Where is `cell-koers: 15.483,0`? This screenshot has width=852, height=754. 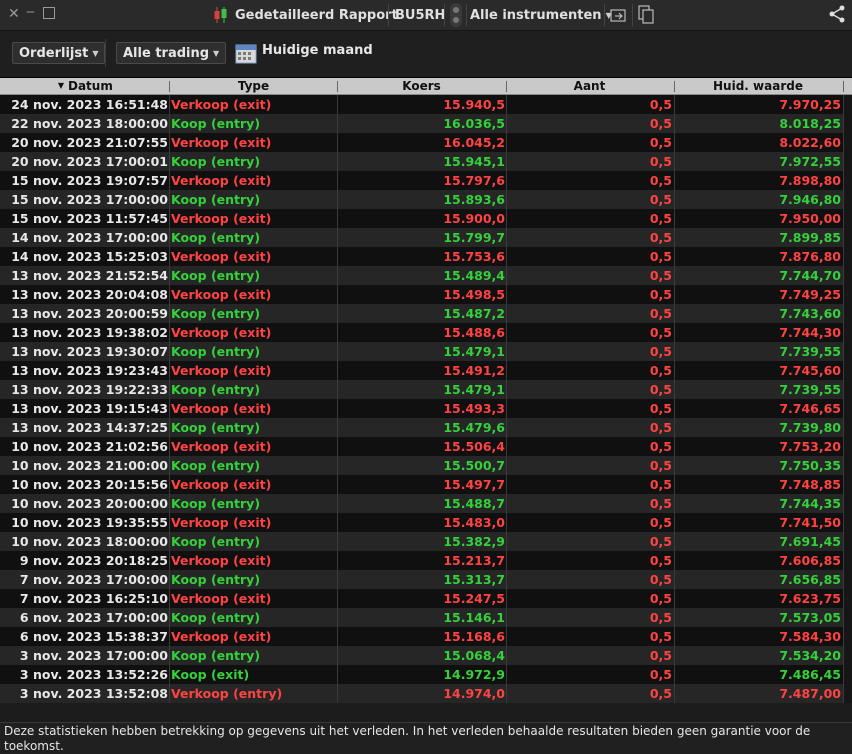
cell-koers: 15.483,0 is located at coordinates (474, 522).